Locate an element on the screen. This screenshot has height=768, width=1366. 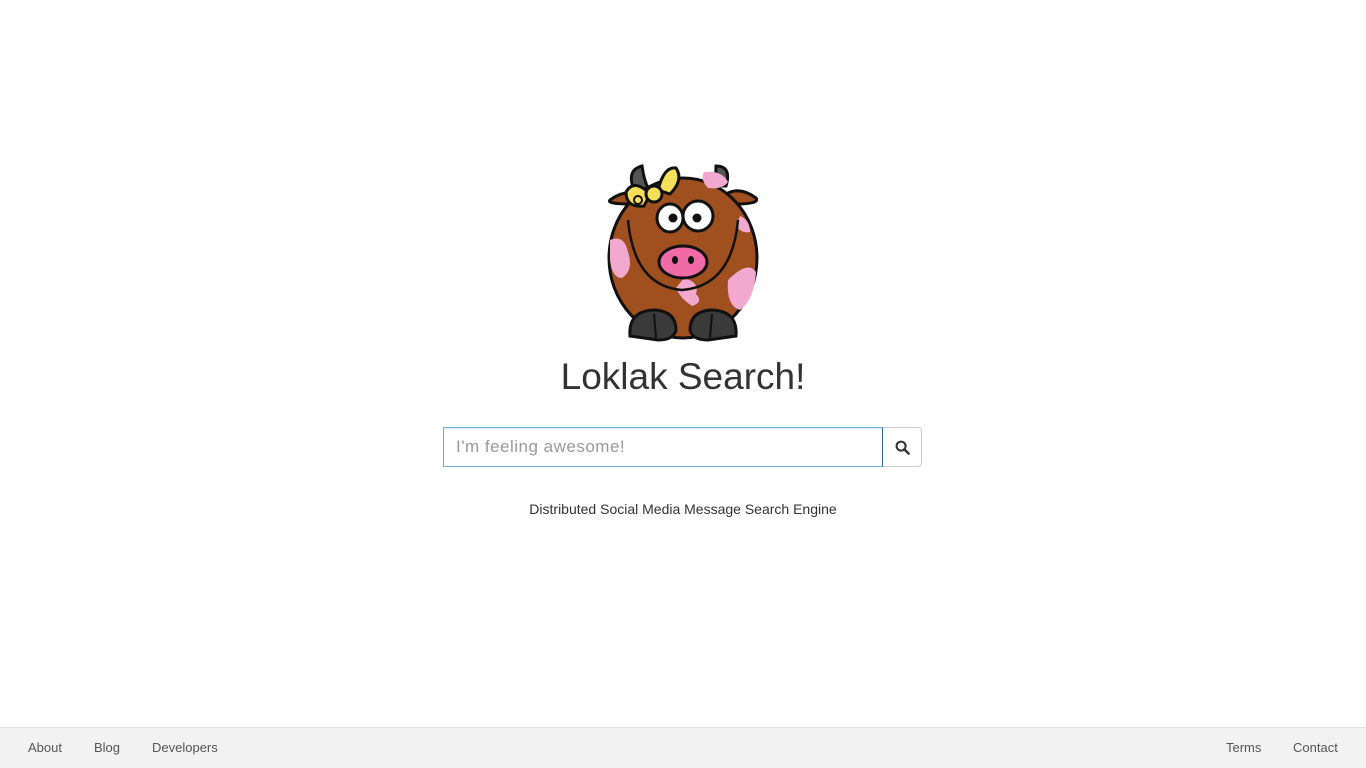
footer: About Blog Developers Terms Contact is located at coordinates (683, 747).